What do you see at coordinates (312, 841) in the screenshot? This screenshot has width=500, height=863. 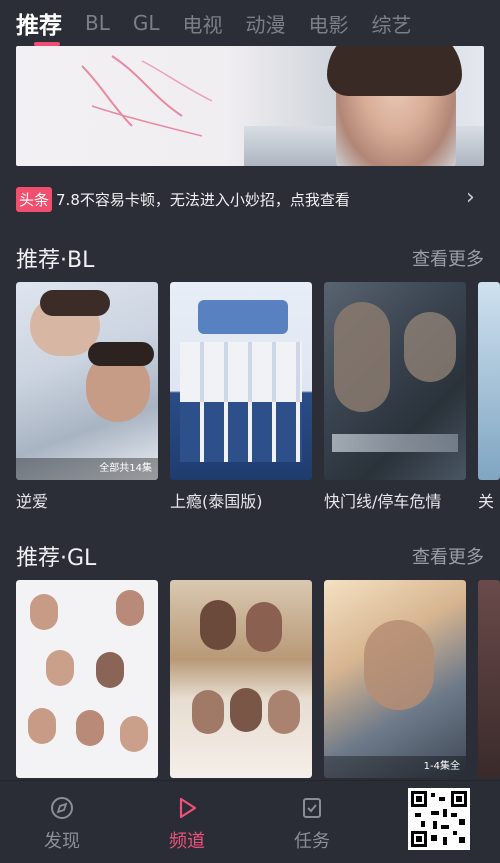 I see `nav-label-task: 任务` at bounding box center [312, 841].